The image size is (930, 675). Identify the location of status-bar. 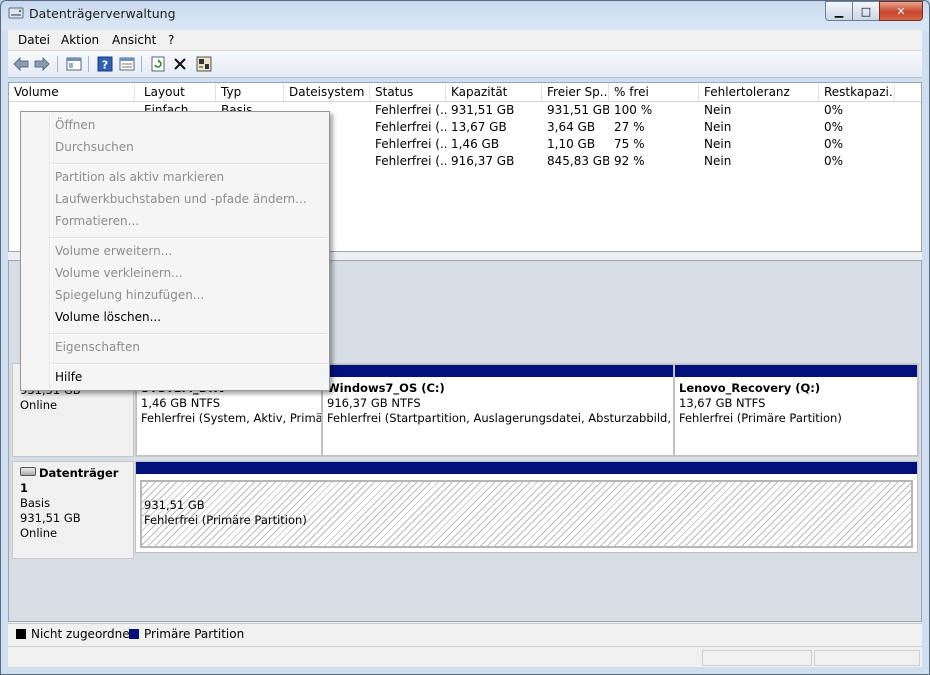
(465, 656).